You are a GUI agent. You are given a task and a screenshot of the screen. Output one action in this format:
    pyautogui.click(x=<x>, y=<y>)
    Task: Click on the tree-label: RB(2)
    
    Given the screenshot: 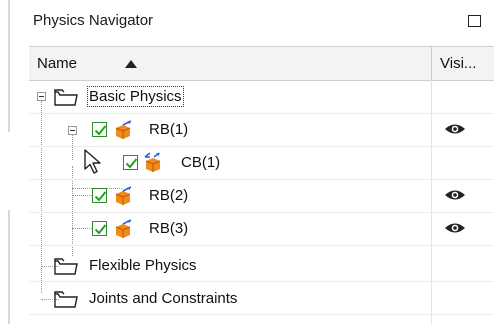 What is the action you would take?
    pyautogui.click(x=169, y=195)
    